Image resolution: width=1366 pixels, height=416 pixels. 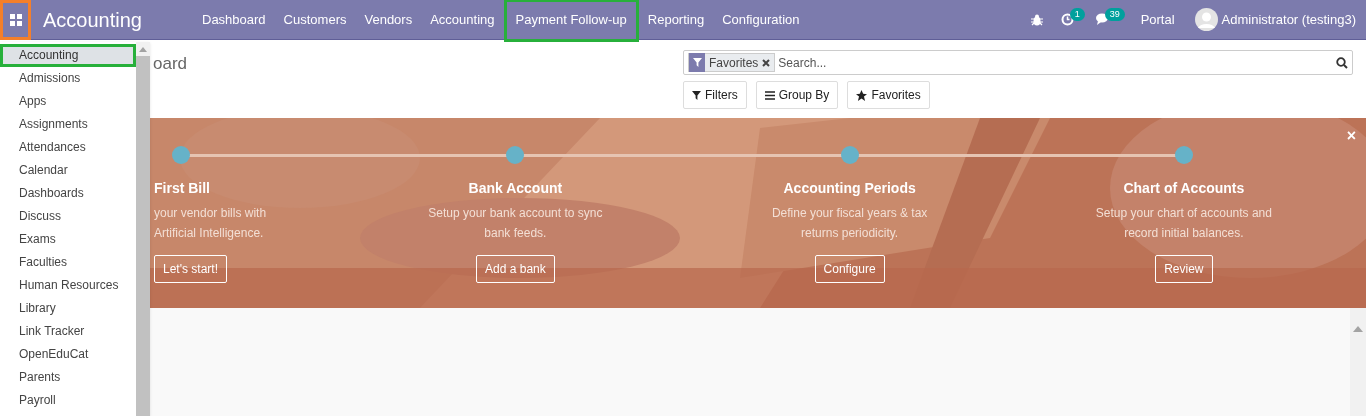 What do you see at coordinates (68, 239) in the screenshot?
I see `app-menu-item: Exams` at bounding box center [68, 239].